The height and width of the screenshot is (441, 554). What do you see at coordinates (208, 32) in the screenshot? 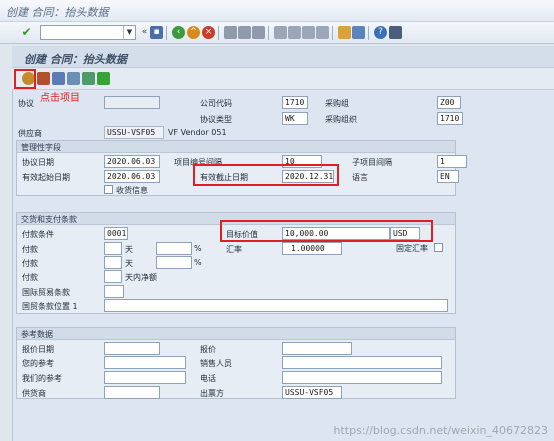
I see `cancel-icon: ×` at bounding box center [208, 32].